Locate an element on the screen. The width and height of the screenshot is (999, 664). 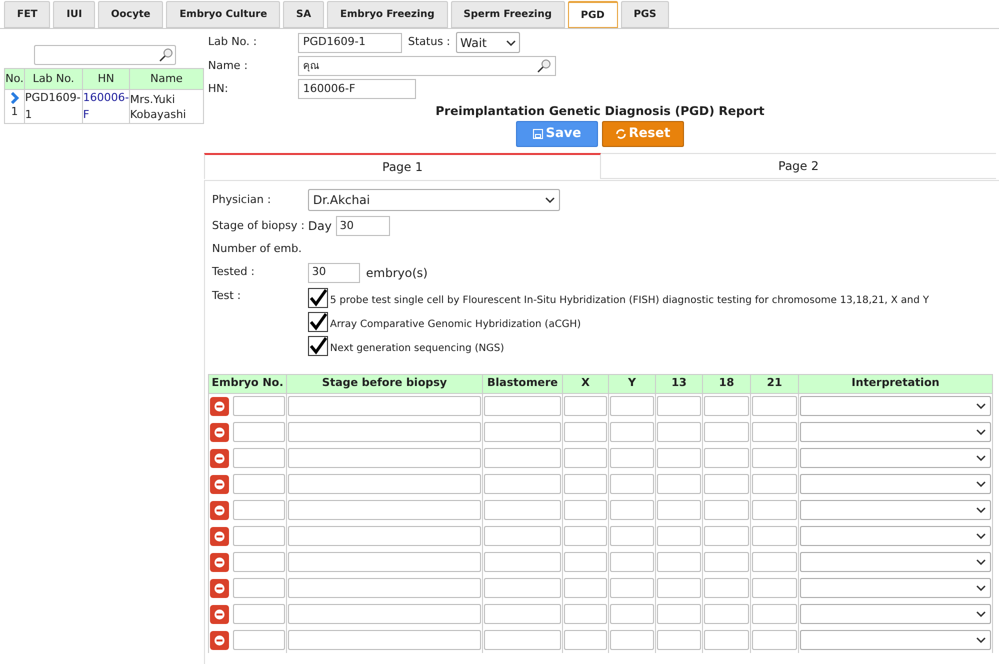
tab: IUI is located at coordinates (74, 14).